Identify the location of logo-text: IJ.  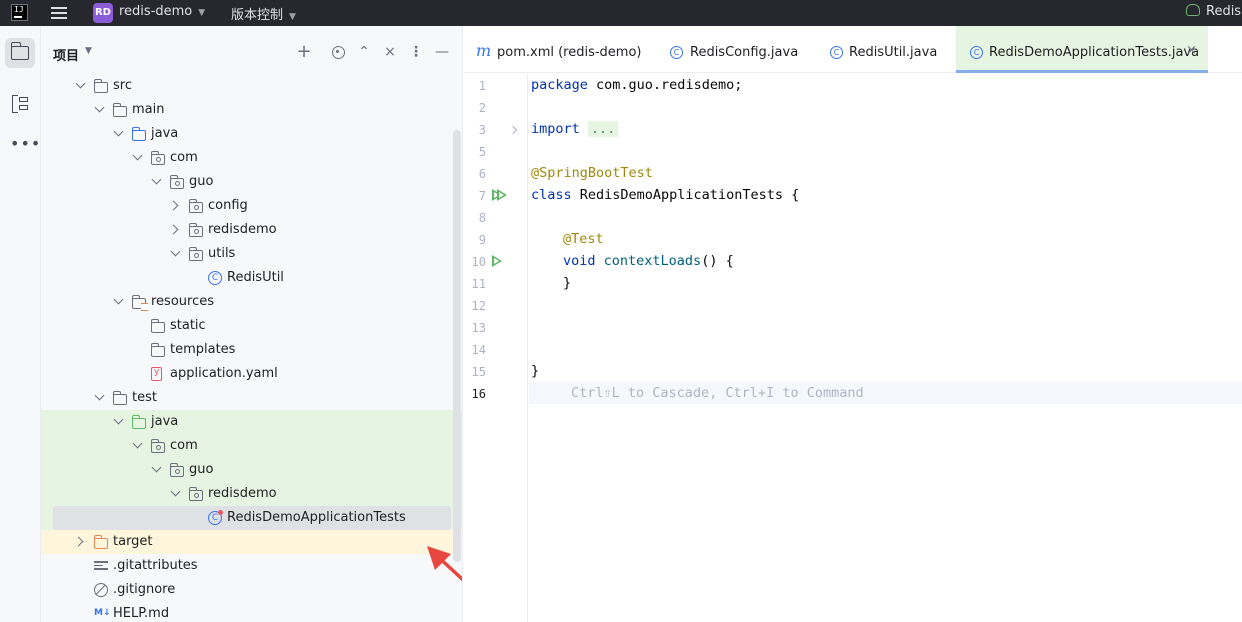
(19, 9).